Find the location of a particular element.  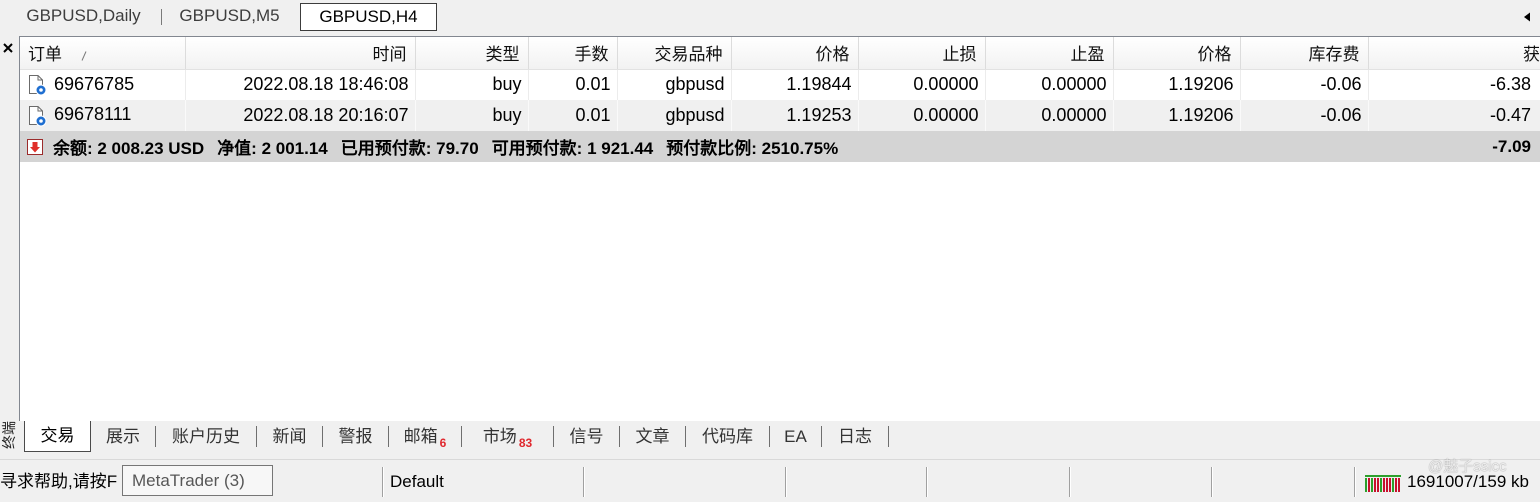

tab-code-base: 代码库 is located at coordinates (728, 436).